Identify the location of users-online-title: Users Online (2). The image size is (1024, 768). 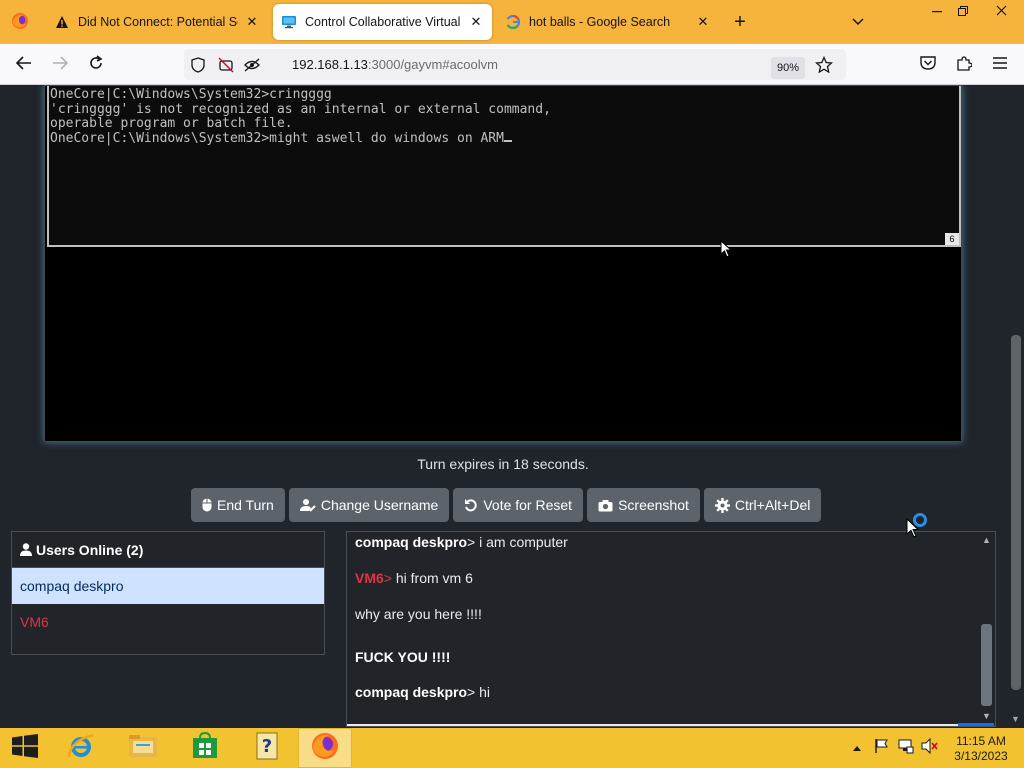
(90, 549).